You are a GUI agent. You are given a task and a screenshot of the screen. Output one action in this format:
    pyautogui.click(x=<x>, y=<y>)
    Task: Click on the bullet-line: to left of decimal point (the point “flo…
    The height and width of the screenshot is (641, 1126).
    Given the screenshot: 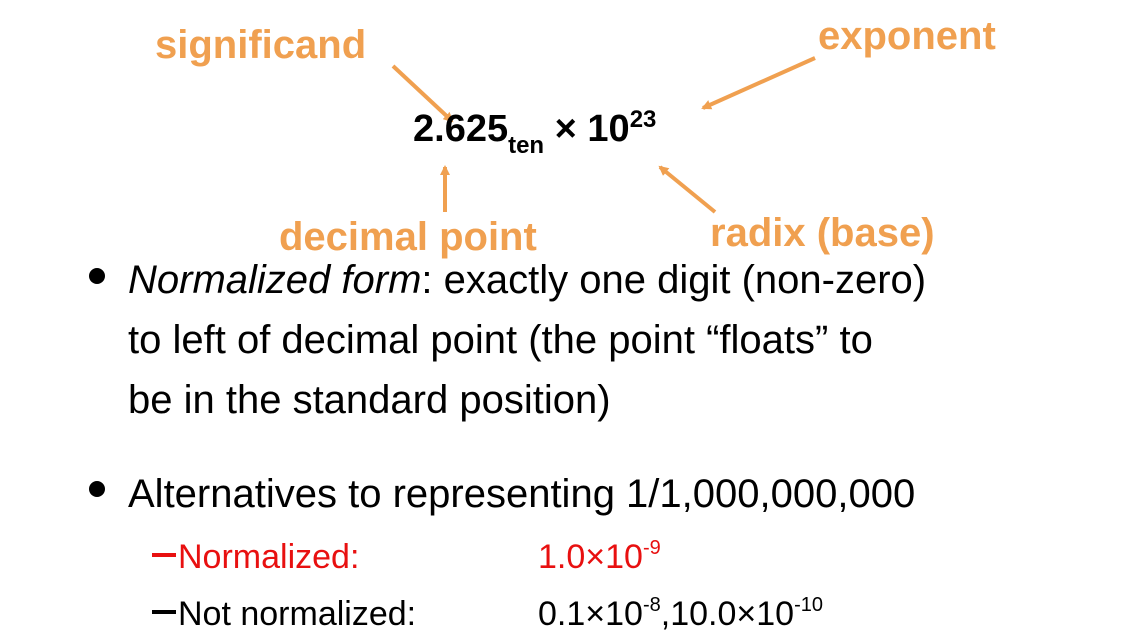 What is the action you would take?
    pyautogui.click(x=500, y=340)
    